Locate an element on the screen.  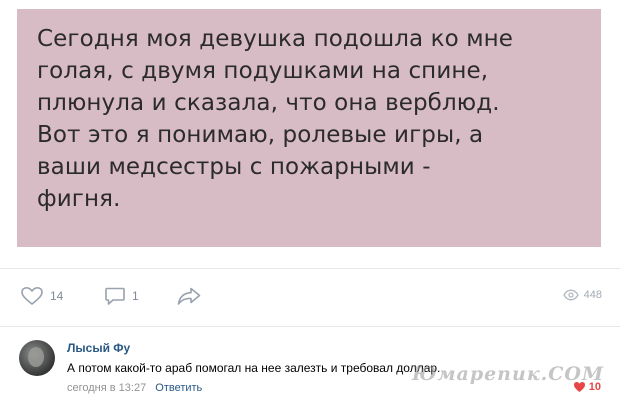
comment-time: сегодня в 13:27 is located at coordinates (106, 388).